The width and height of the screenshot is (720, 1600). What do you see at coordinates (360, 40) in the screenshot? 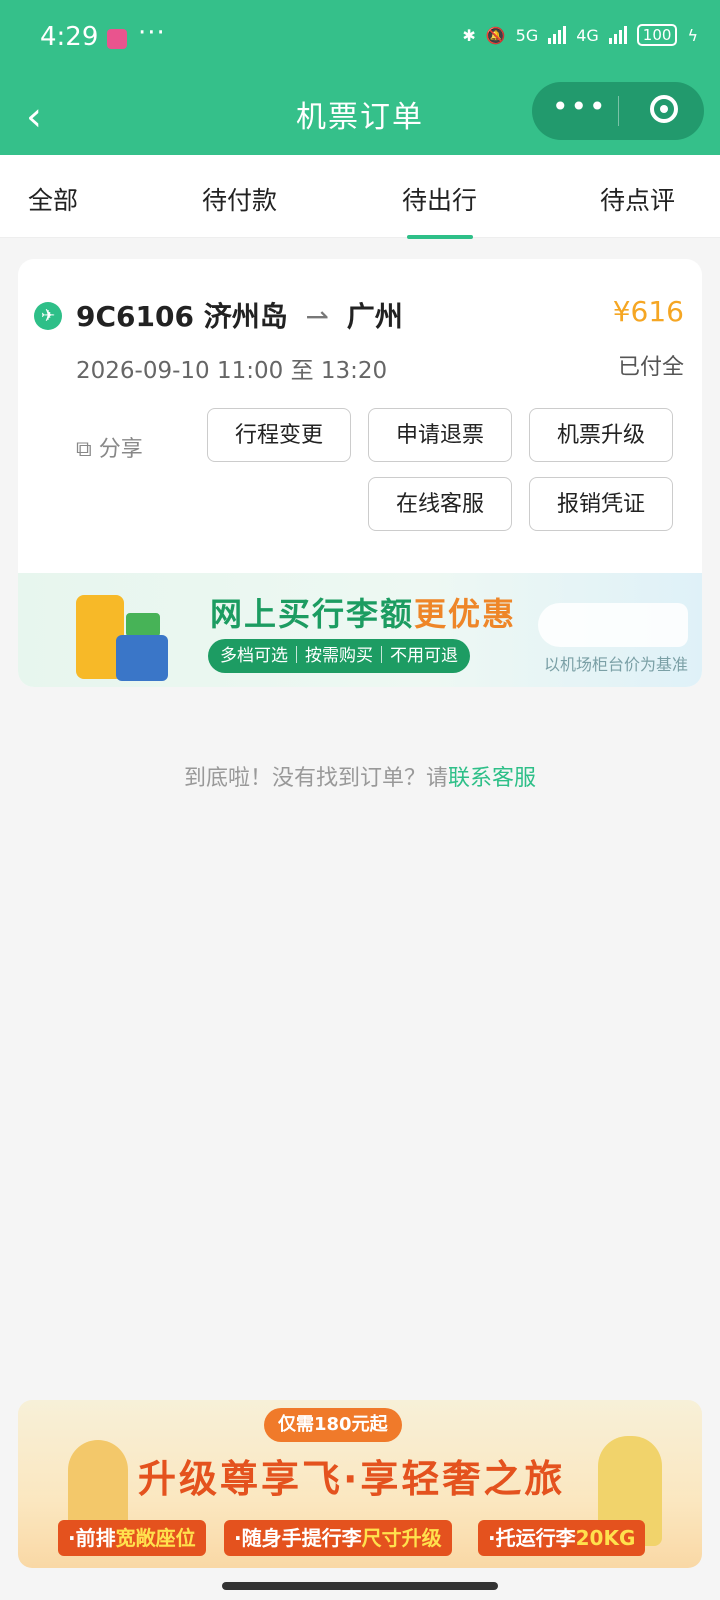
I see `status-bar: 4:29 ··· ✱ 🔕 5G 4G 100 ϟ` at bounding box center [360, 40].